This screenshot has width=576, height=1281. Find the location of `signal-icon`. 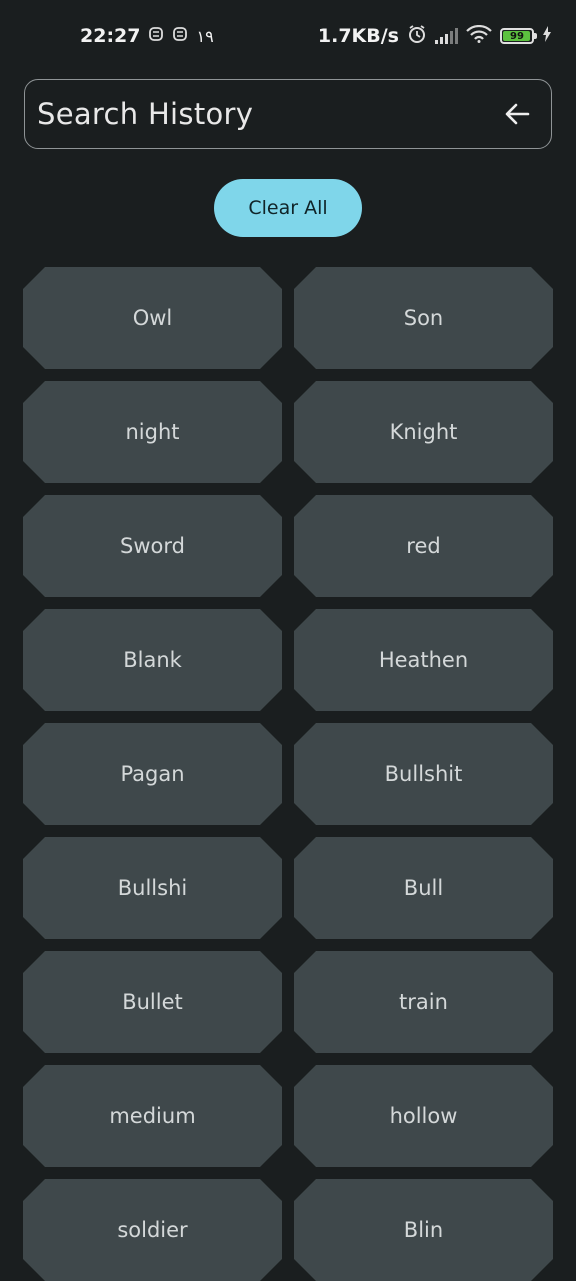

signal-icon is located at coordinates (446, 36).